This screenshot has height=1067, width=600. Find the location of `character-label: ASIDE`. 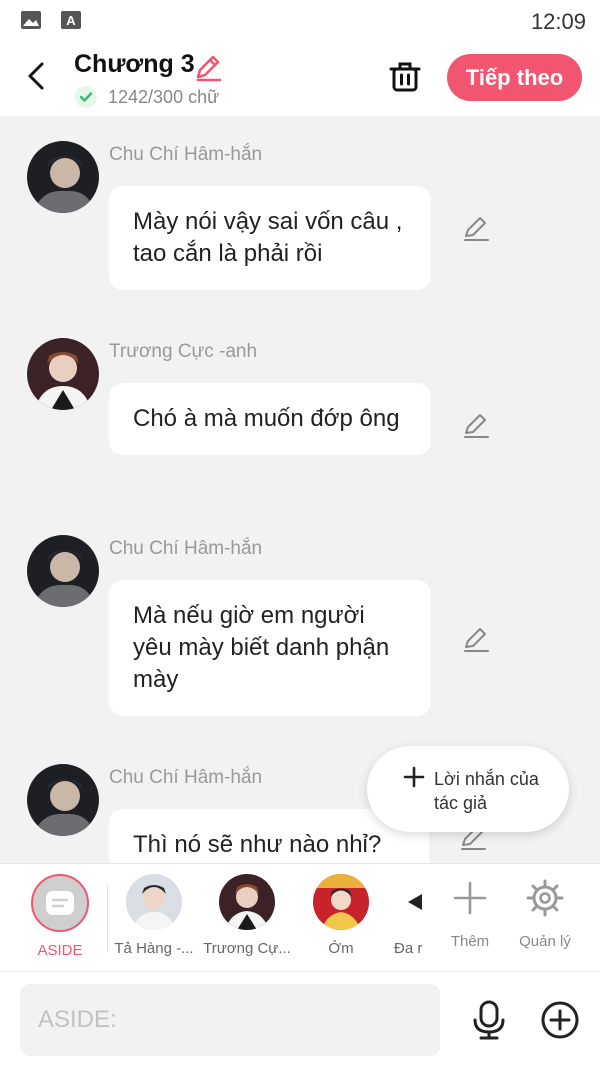

character-label: ASIDE is located at coordinates (60, 950).